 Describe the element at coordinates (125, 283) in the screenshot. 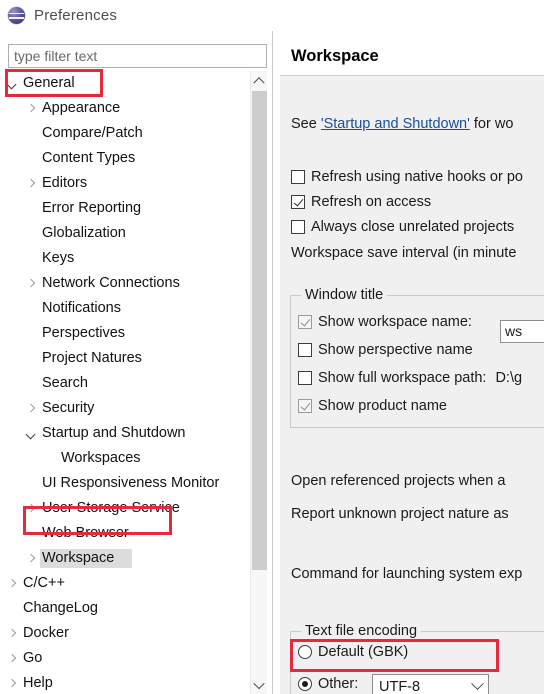

I see `sidebar-item-network-connections: Network Connections` at that location.